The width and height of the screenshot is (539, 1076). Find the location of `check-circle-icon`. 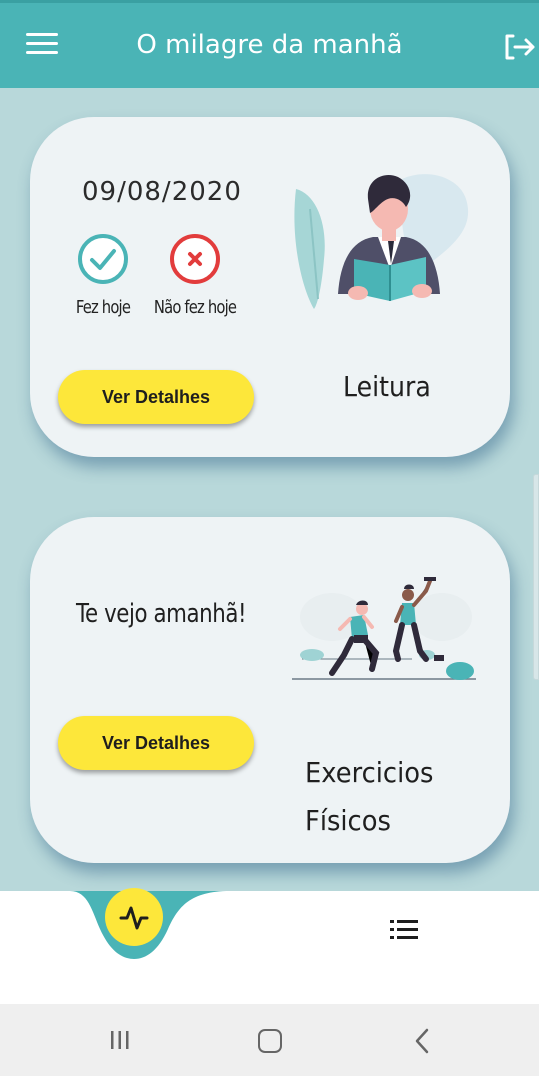

check-circle-icon is located at coordinates (103, 259).